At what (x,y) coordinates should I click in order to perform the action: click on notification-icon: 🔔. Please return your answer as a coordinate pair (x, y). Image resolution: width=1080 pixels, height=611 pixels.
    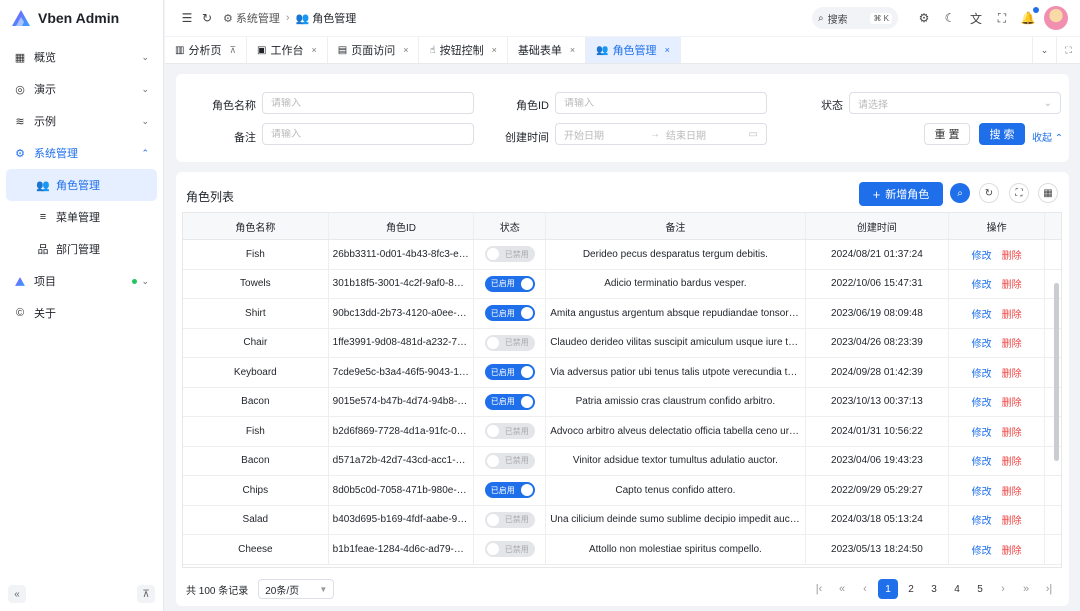
    Looking at the image, I should click on (1028, 18).